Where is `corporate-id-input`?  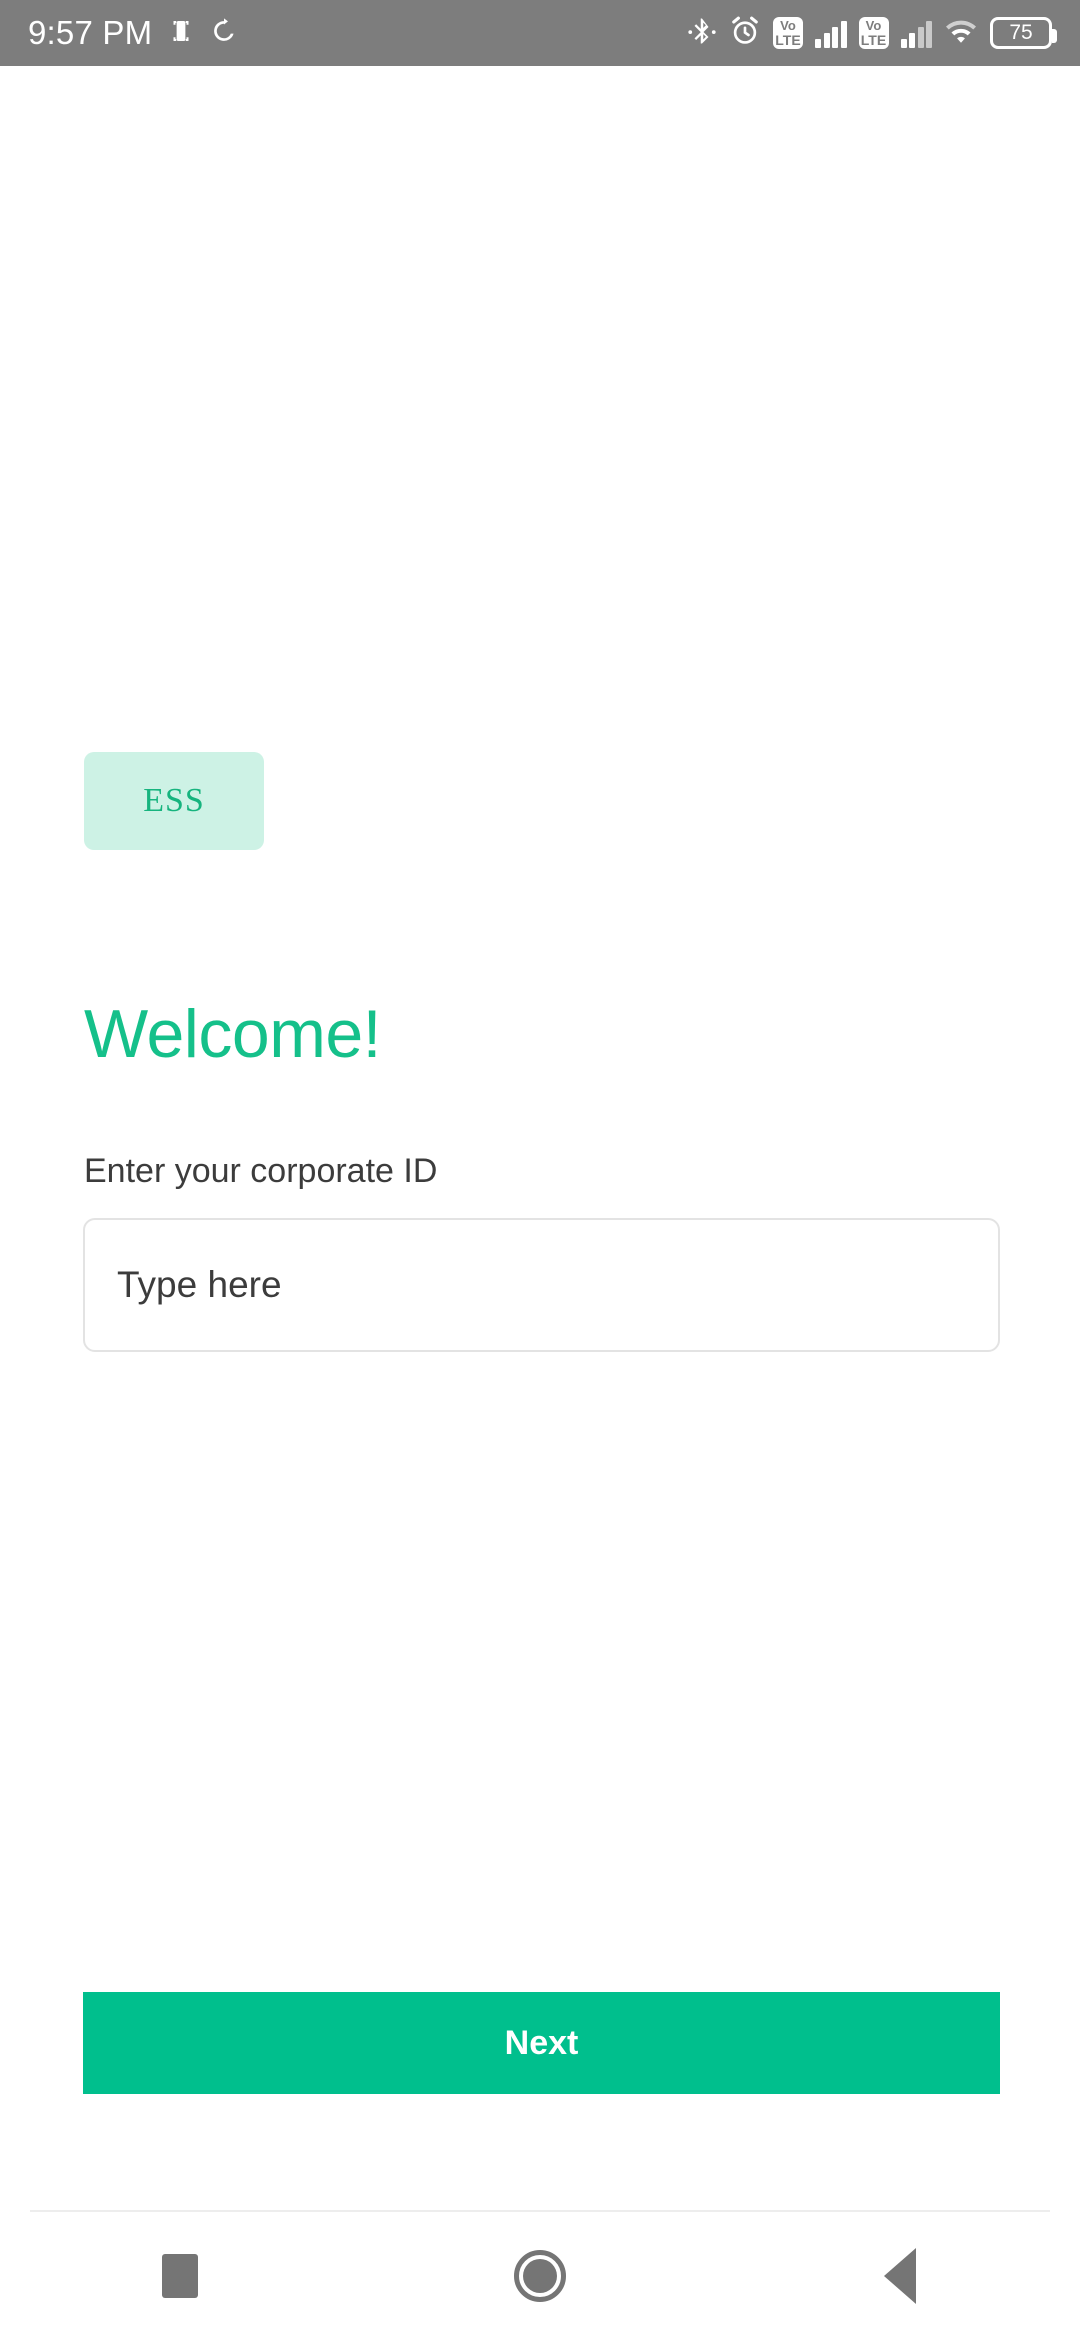 corporate-id-input is located at coordinates (541, 1285).